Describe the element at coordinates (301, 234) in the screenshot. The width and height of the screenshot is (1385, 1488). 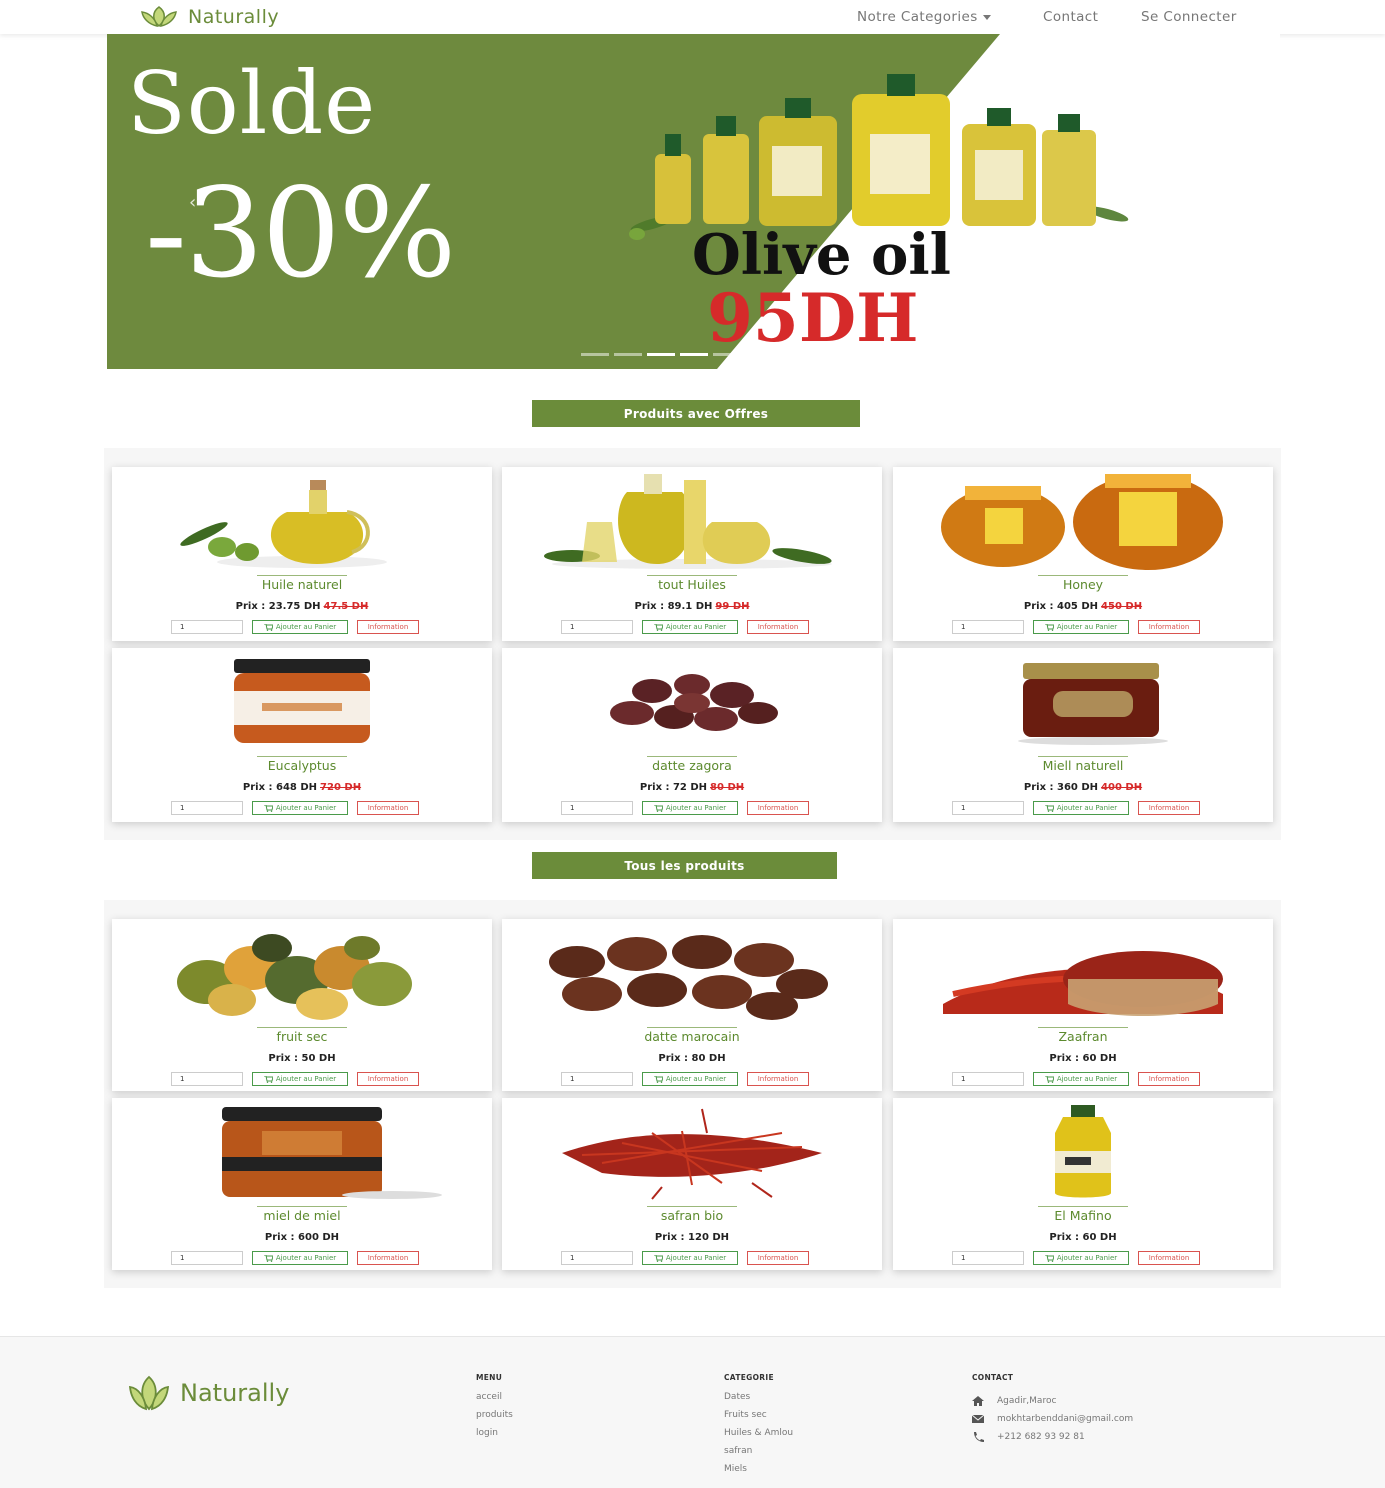
I see `hero-discount-text: -30%` at that location.